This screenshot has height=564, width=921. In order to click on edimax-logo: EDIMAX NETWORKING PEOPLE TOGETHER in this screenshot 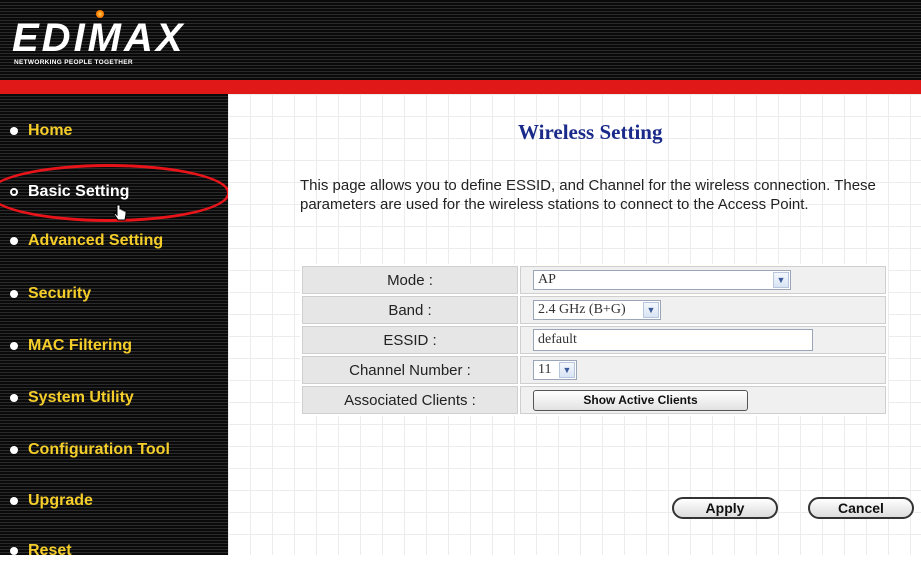, I will do `click(99, 38)`.